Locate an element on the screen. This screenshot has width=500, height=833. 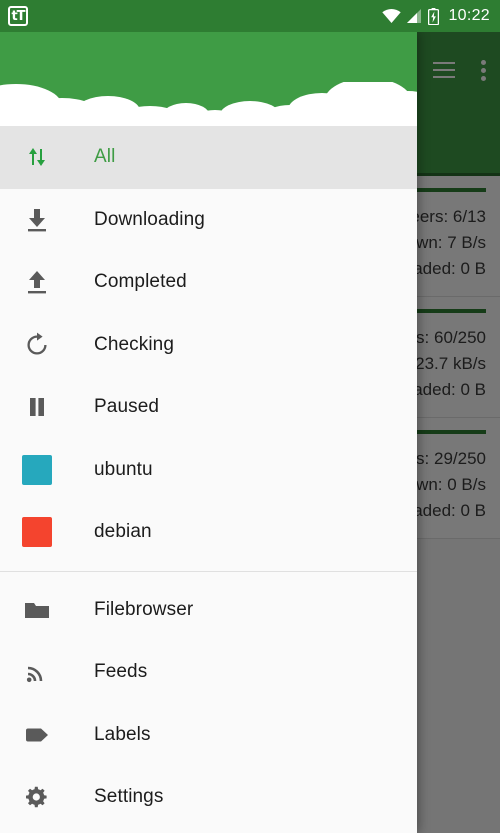
tag-icon is located at coordinates (37, 735).